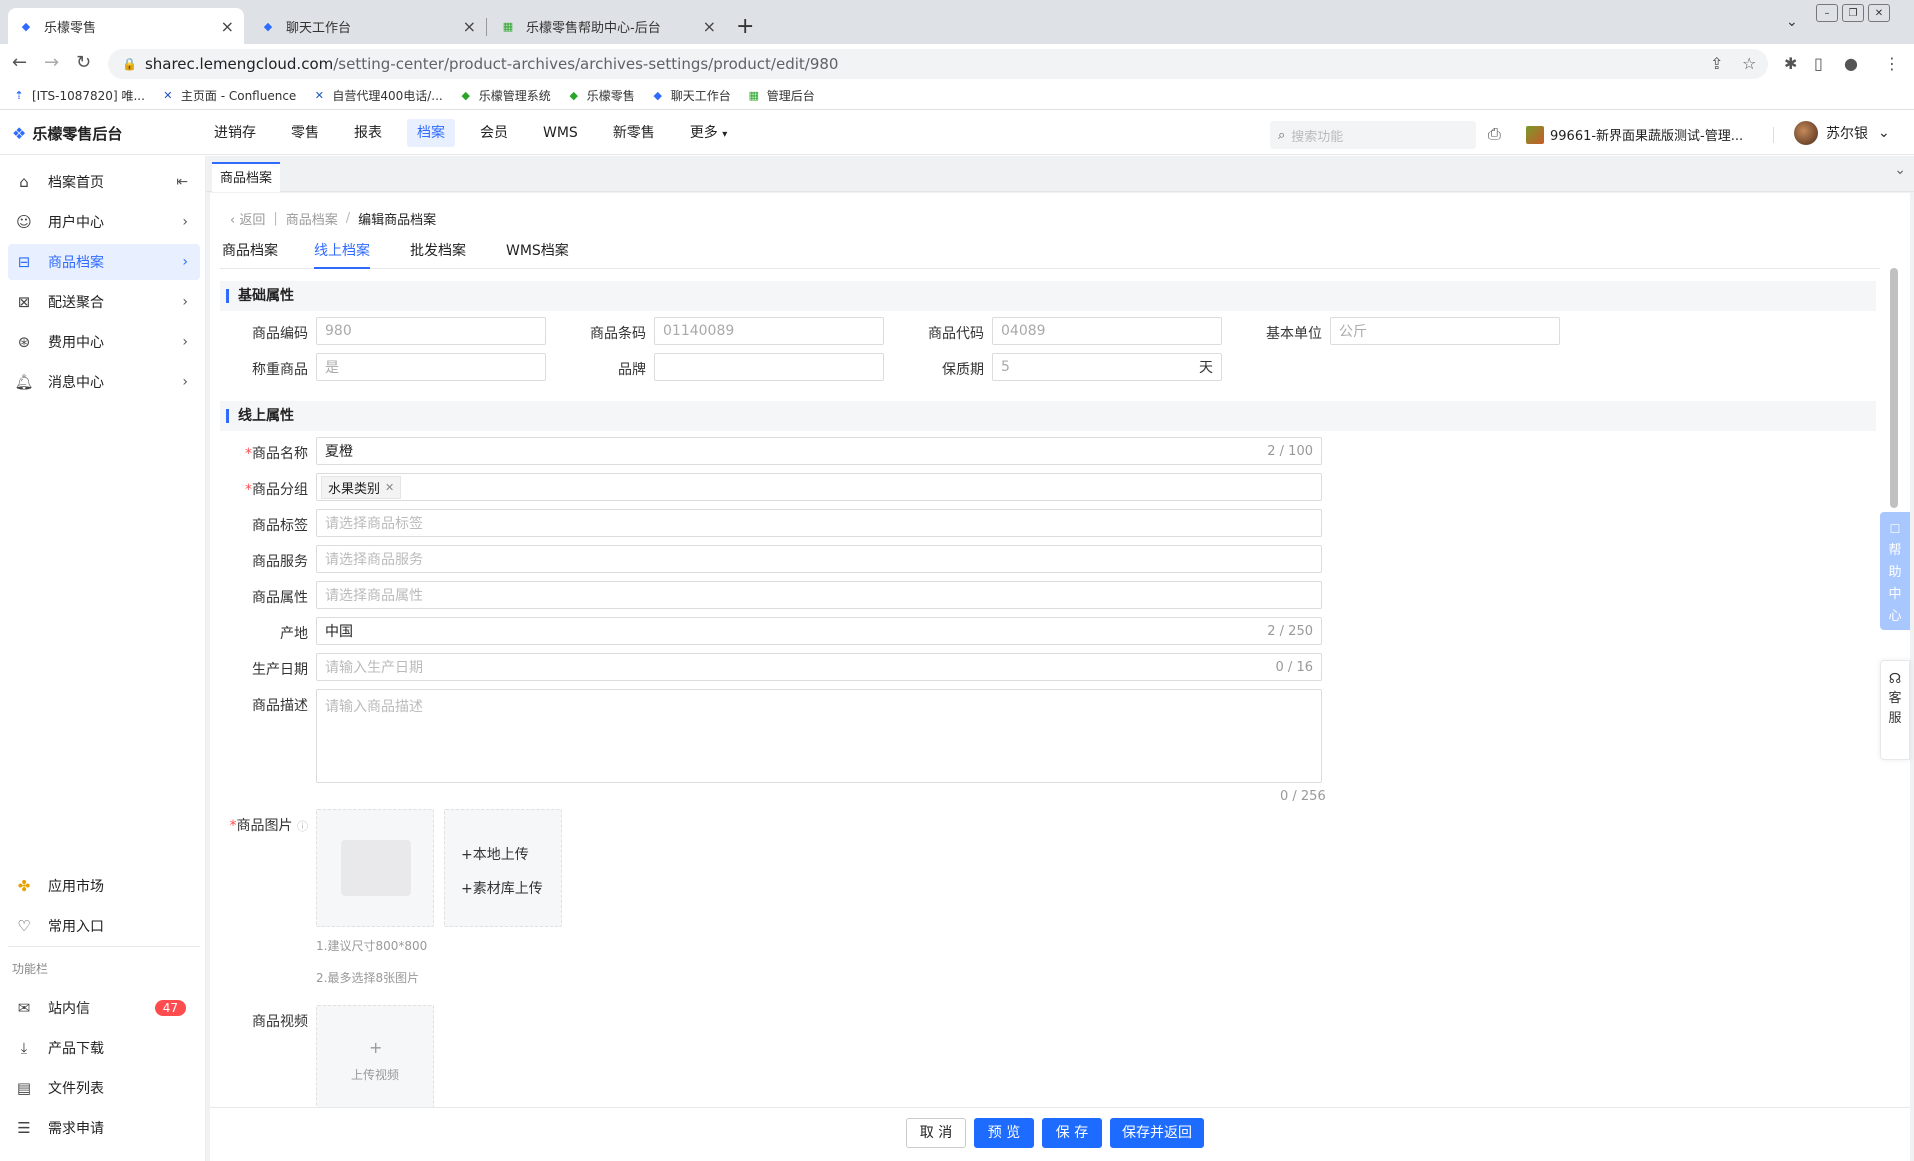 The height and width of the screenshot is (1161, 1914). Describe the element at coordinates (238, 96) in the screenshot. I see `bookmark-label: 主页面 - Confluence` at that location.